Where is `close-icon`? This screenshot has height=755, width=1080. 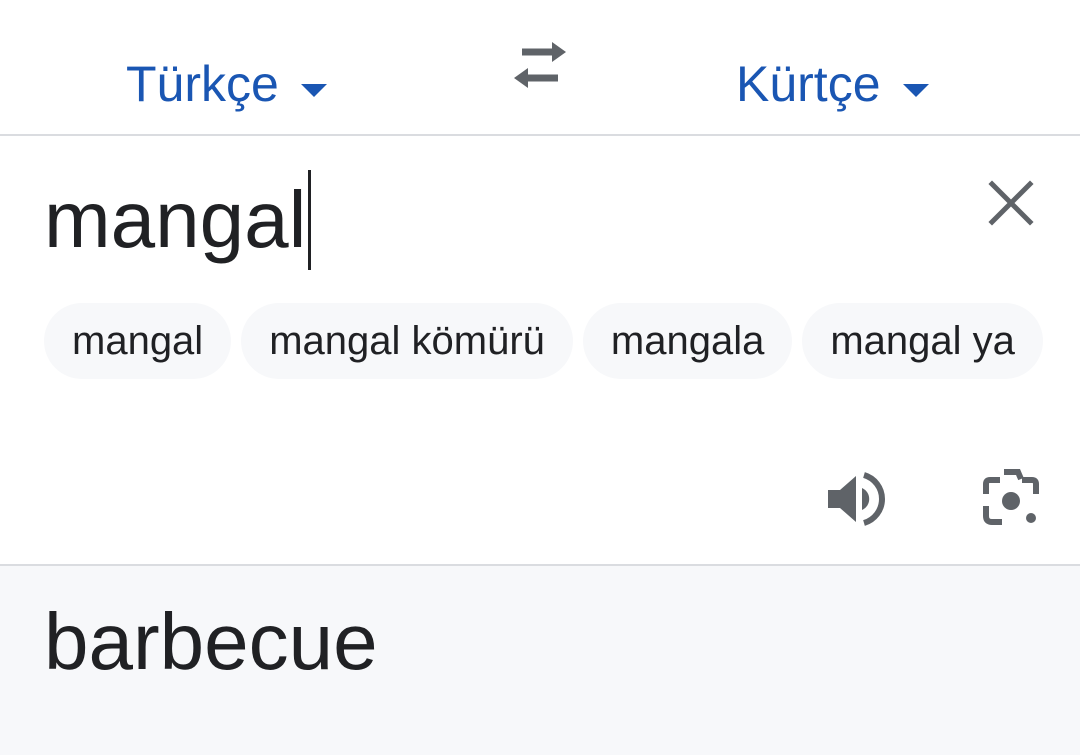
close-icon is located at coordinates (1011, 203).